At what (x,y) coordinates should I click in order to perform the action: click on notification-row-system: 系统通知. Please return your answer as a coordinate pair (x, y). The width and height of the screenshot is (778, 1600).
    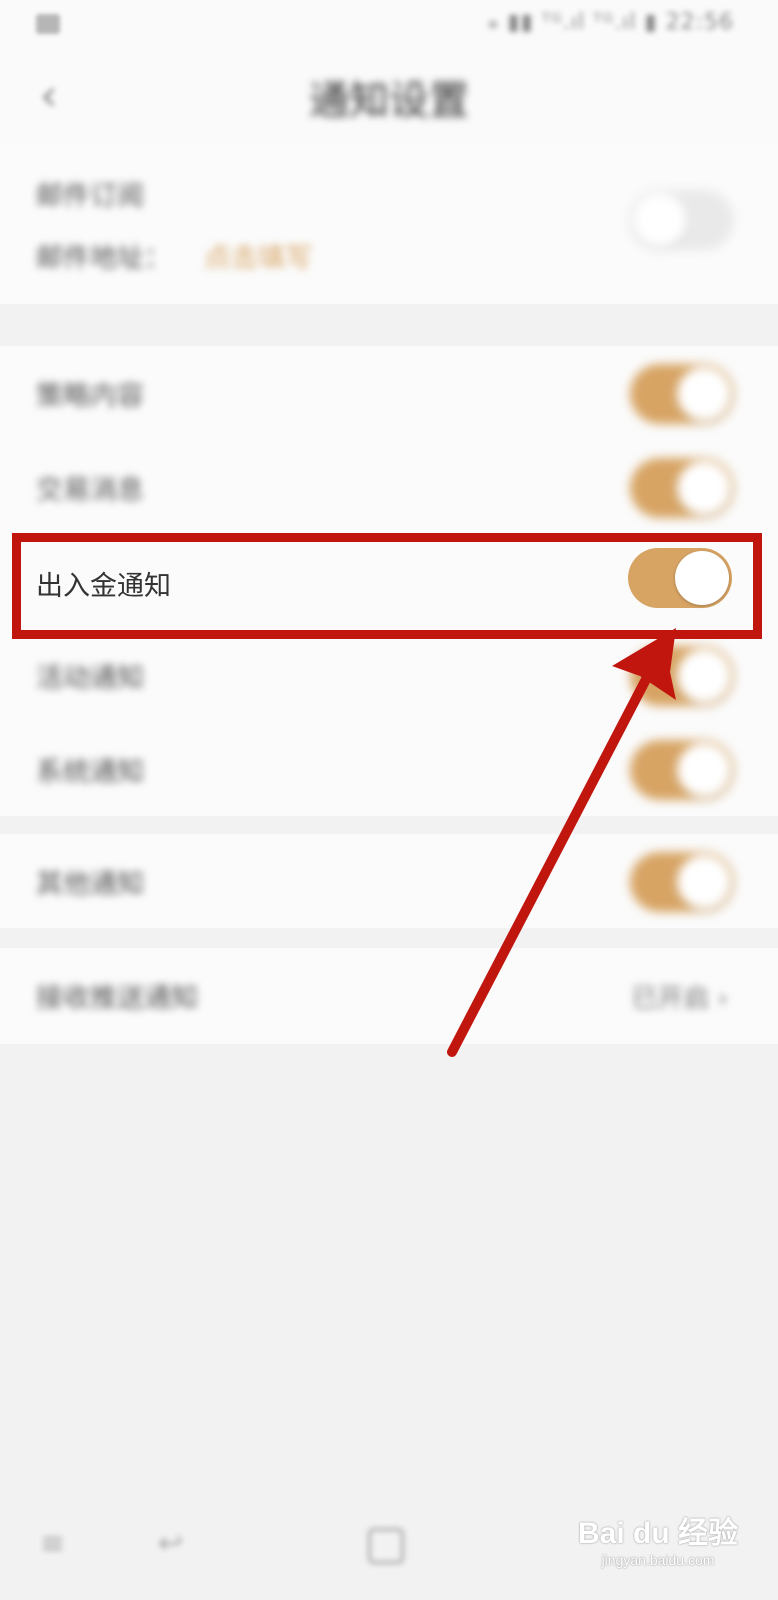
    Looking at the image, I should click on (389, 769).